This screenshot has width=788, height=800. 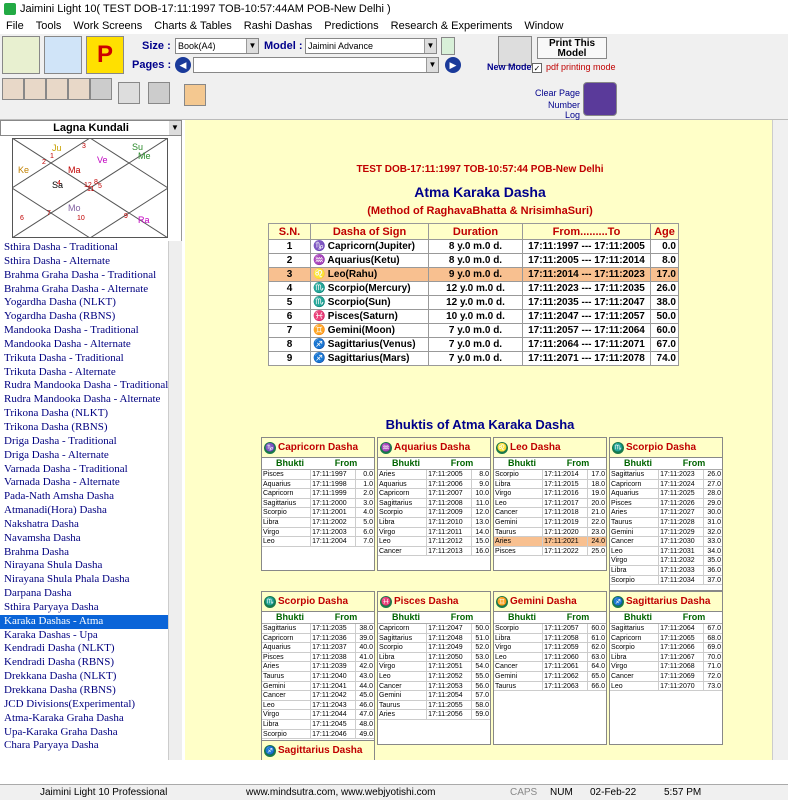 I want to click on bhukti-row: Scorpio 17:11:2057 60.0, so click(x=550, y=629).